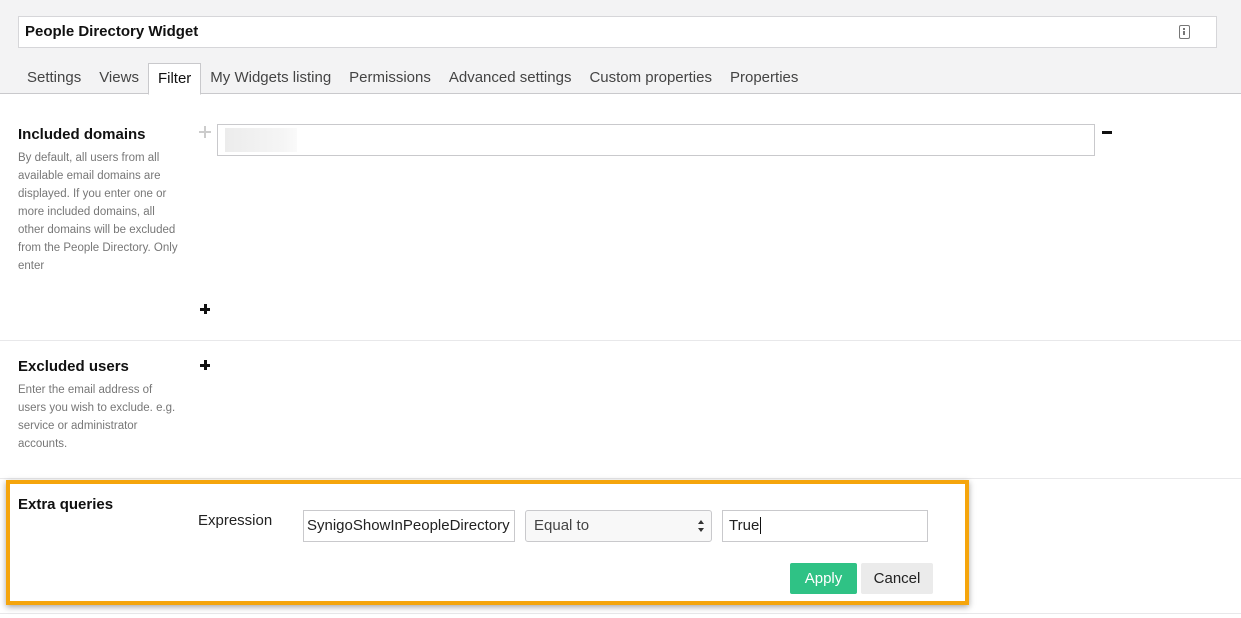 Image resolution: width=1241 pixels, height=618 pixels. What do you see at coordinates (205, 365) in the screenshot?
I see `add-excluded-user-button` at bounding box center [205, 365].